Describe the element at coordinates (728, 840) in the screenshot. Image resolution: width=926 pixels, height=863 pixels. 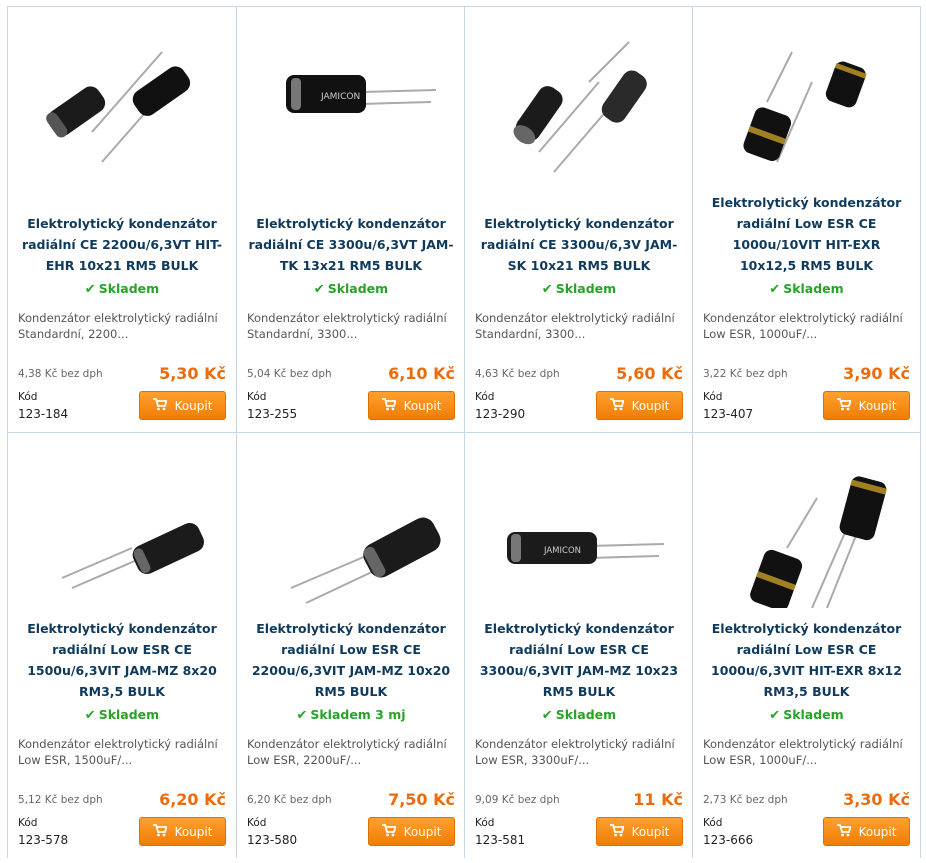
I see `product-code: 123-666` at that location.